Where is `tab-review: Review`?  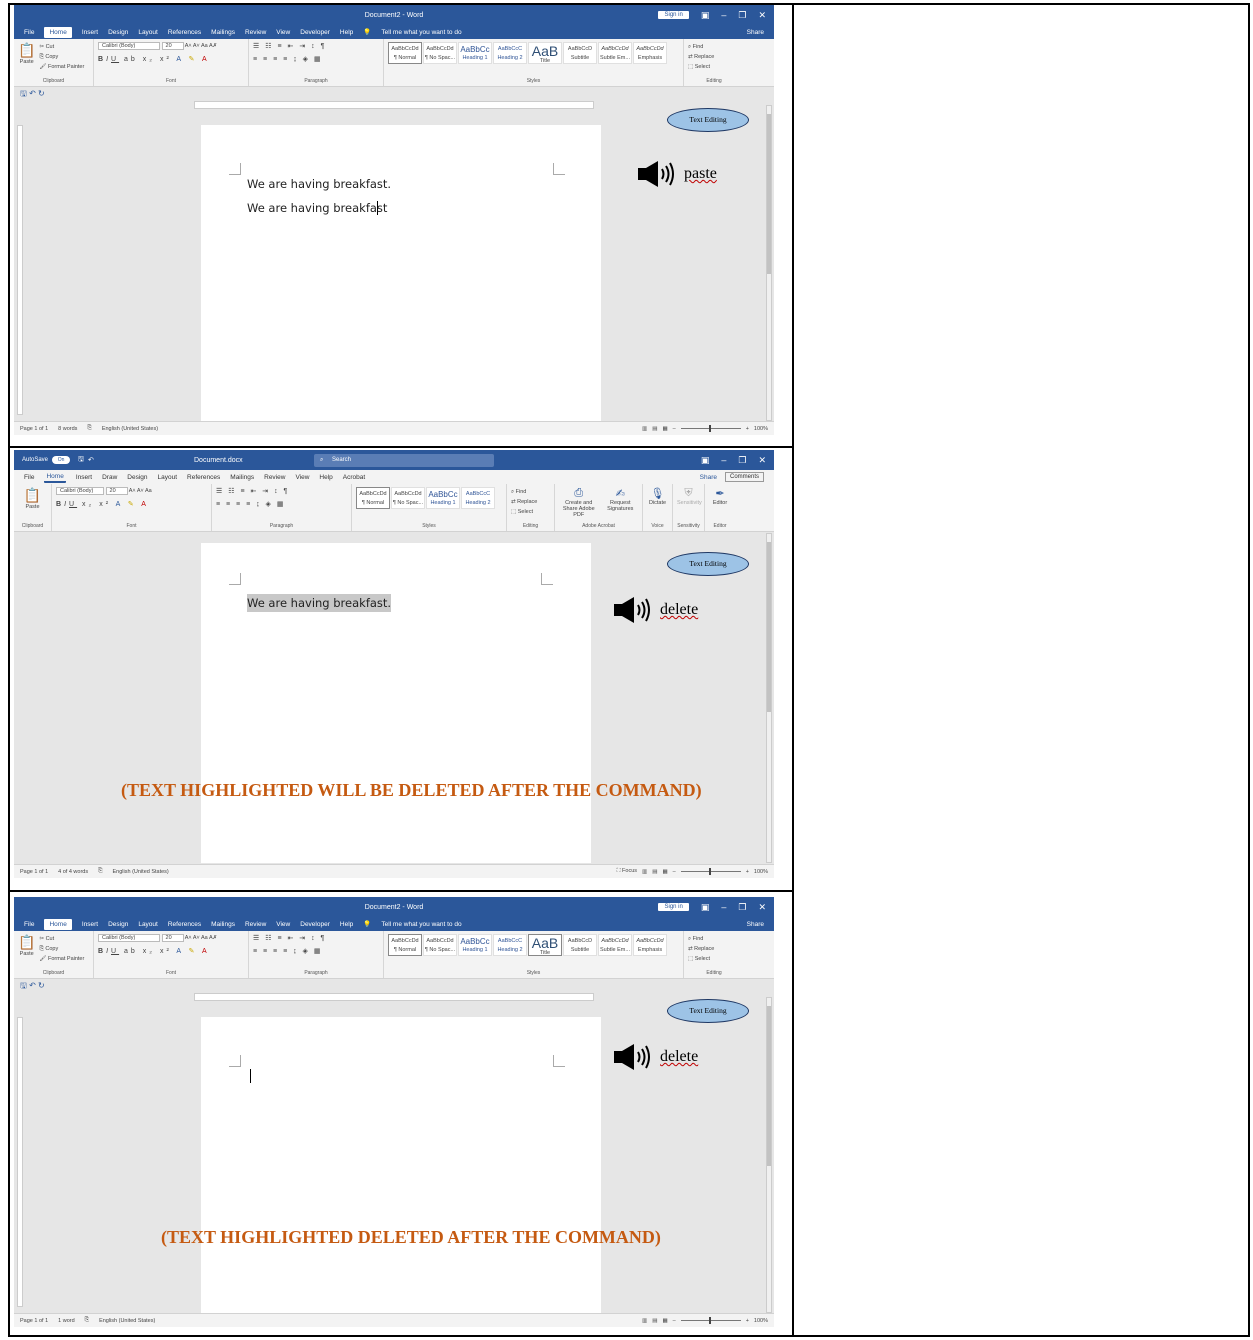 tab-review: Review is located at coordinates (255, 924).